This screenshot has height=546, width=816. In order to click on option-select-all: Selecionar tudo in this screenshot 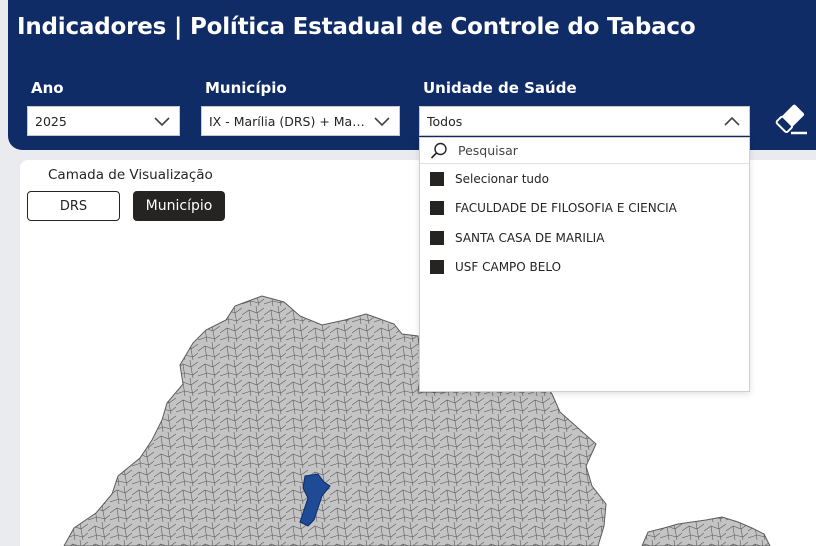, I will do `click(489, 179)`.